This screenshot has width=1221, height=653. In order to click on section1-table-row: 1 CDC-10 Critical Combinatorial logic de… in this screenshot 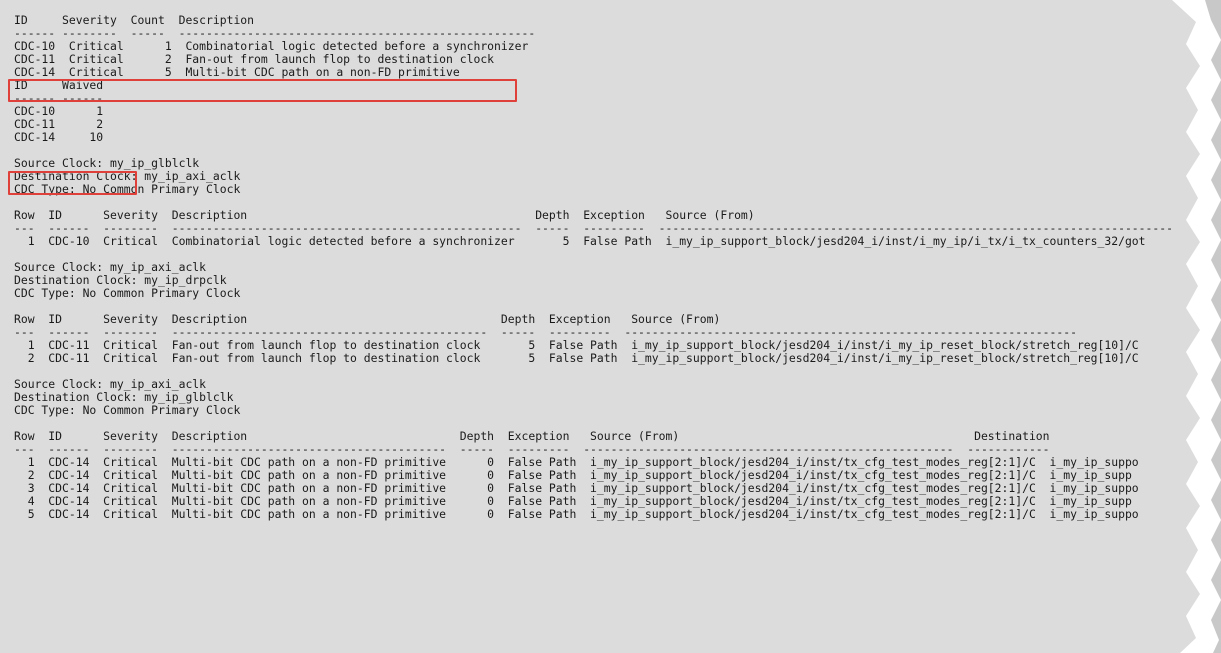, I will do `click(580, 241)`.